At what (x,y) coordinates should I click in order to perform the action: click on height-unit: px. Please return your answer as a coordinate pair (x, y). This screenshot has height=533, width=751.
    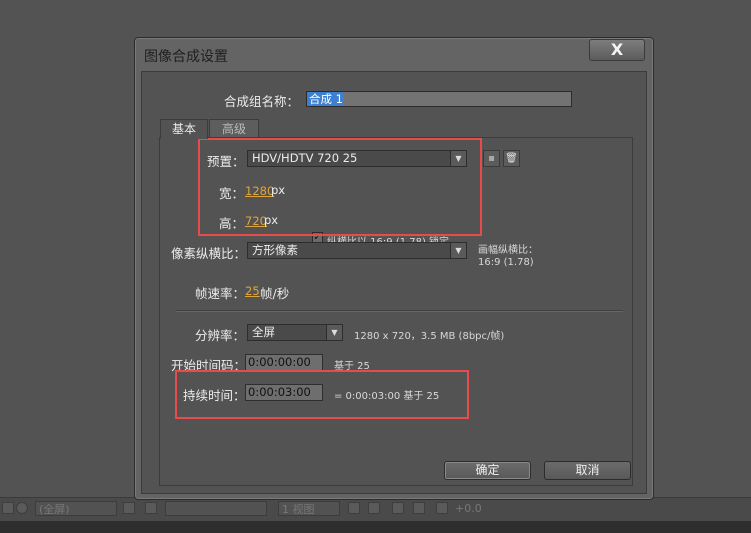
    Looking at the image, I should click on (271, 220).